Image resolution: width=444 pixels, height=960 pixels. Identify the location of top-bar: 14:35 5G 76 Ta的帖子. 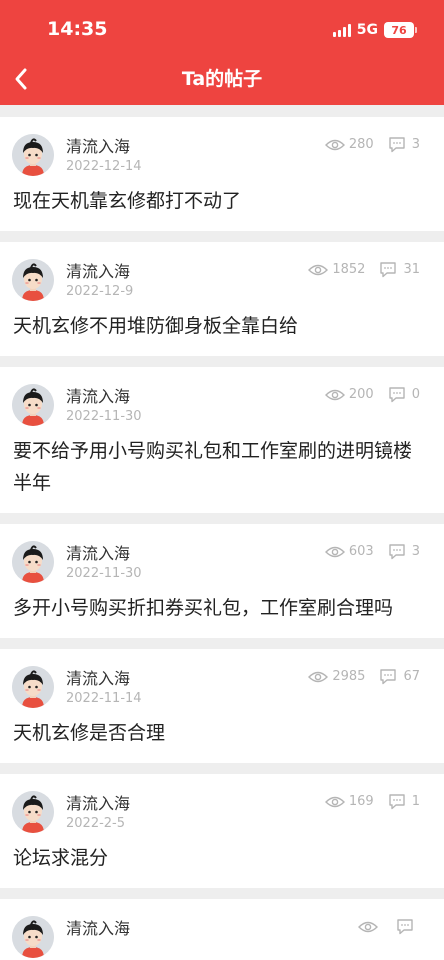
(222, 52).